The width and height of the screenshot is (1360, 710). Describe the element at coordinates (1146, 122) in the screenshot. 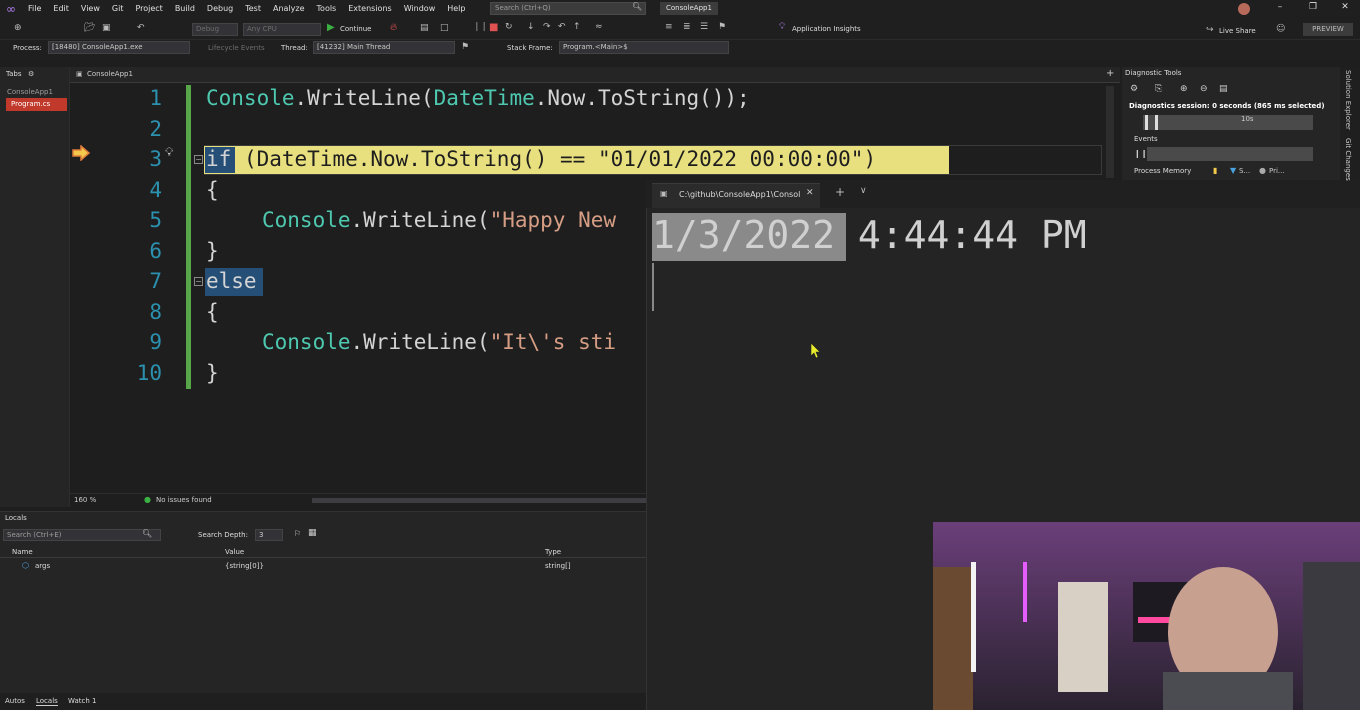

I see `timeline-selection-start` at that location.